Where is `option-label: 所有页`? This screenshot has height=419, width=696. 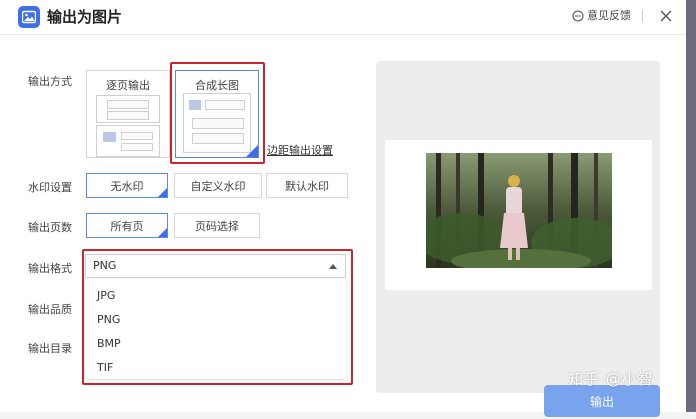 option-label: 所有页 is located at coordinates (127, 226).